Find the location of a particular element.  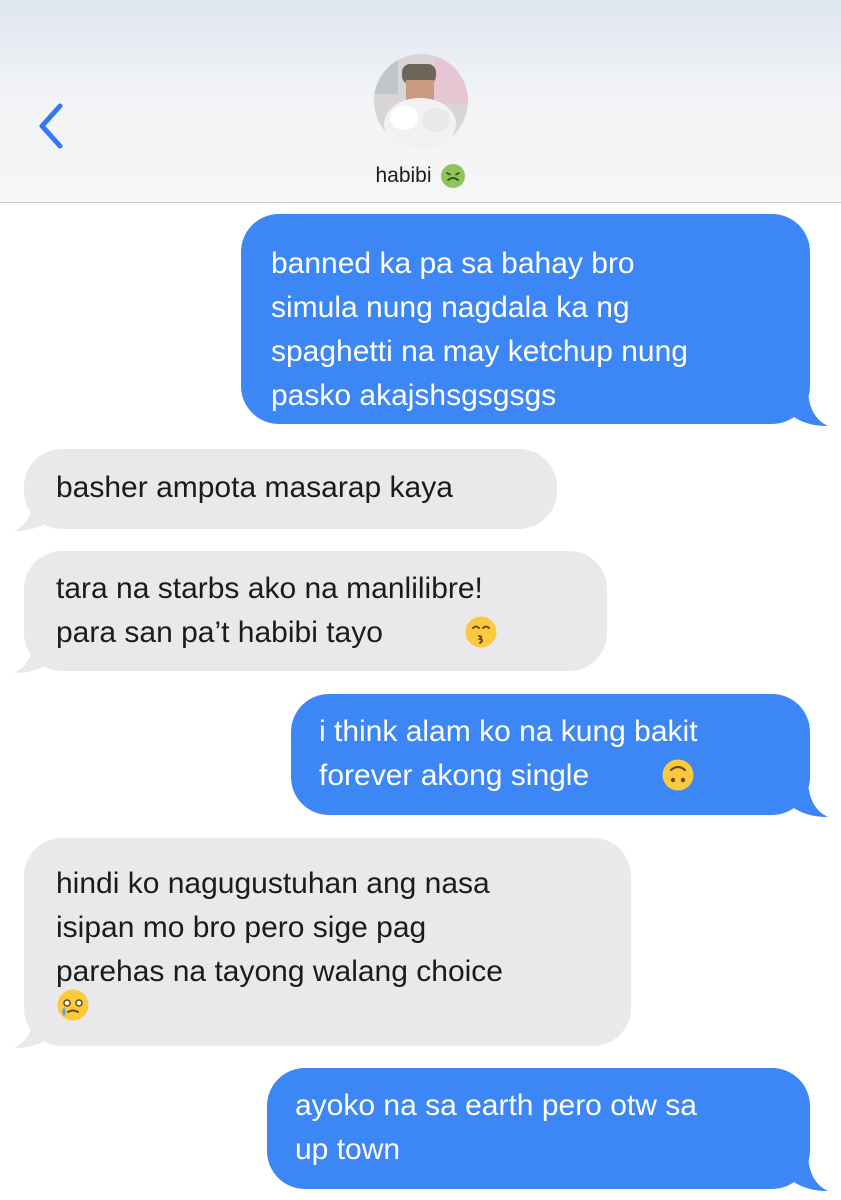

avatar is located at coordinates (421, 101).